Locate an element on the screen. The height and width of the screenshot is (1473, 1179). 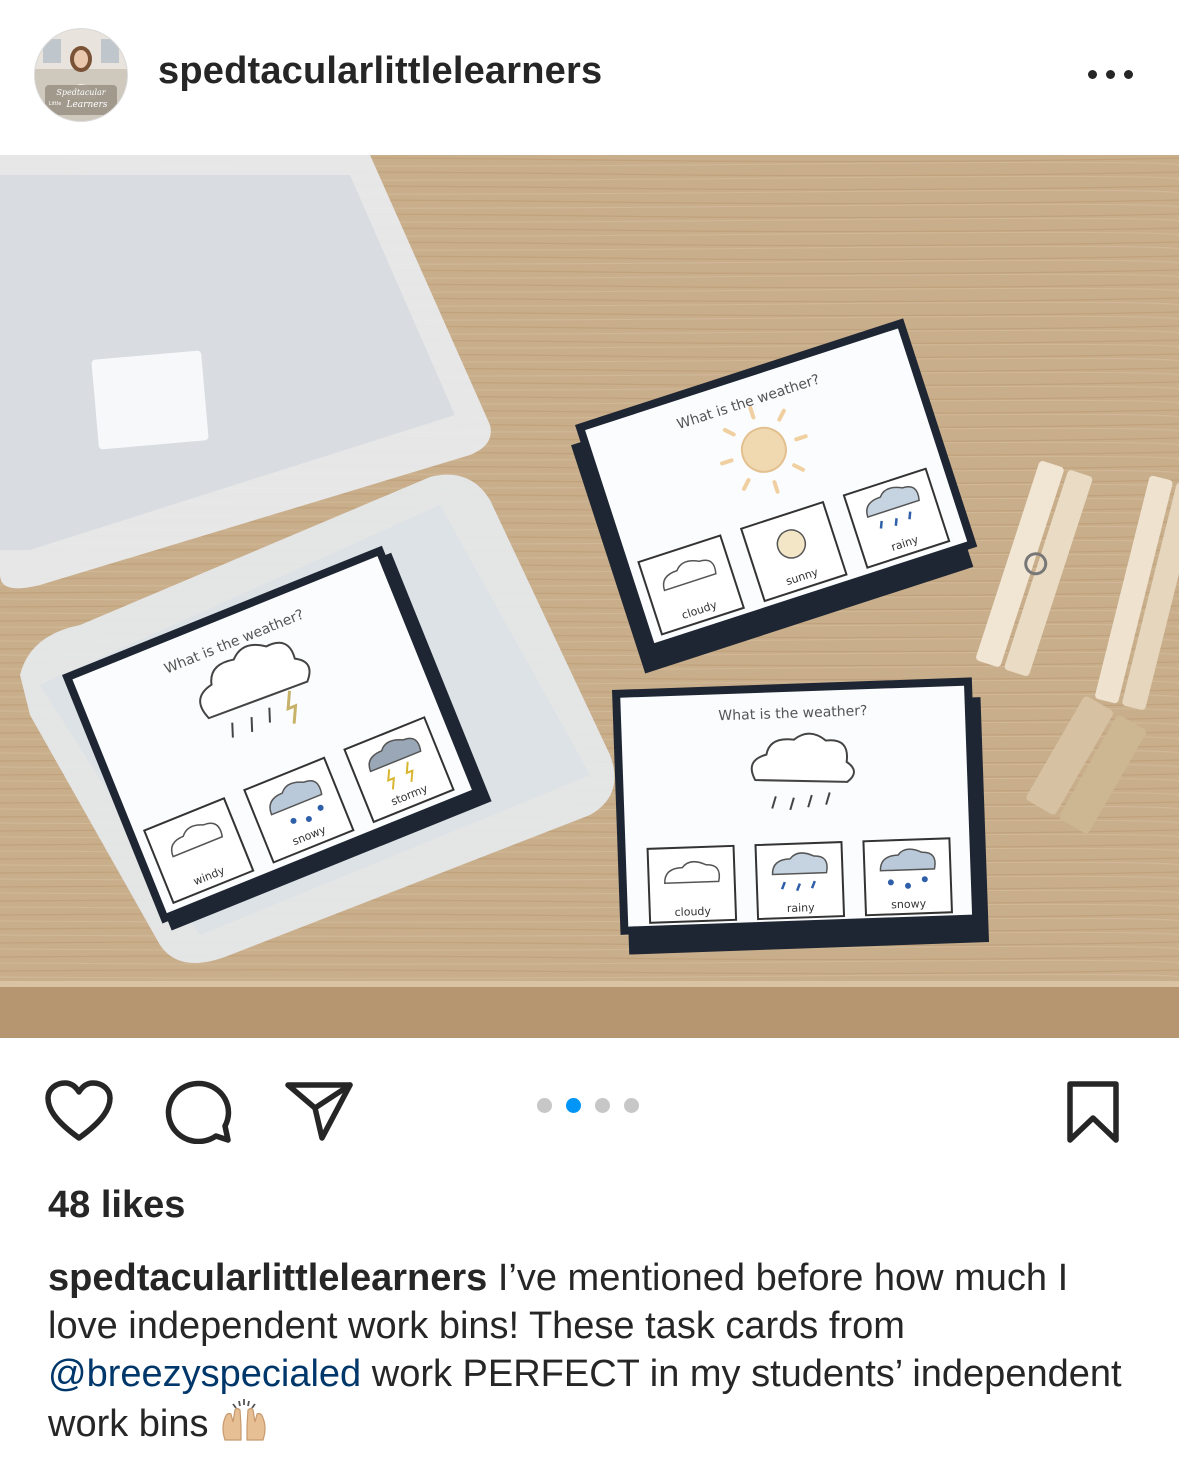
likes-count: 48 likes is located at coordinates (116, 1205).